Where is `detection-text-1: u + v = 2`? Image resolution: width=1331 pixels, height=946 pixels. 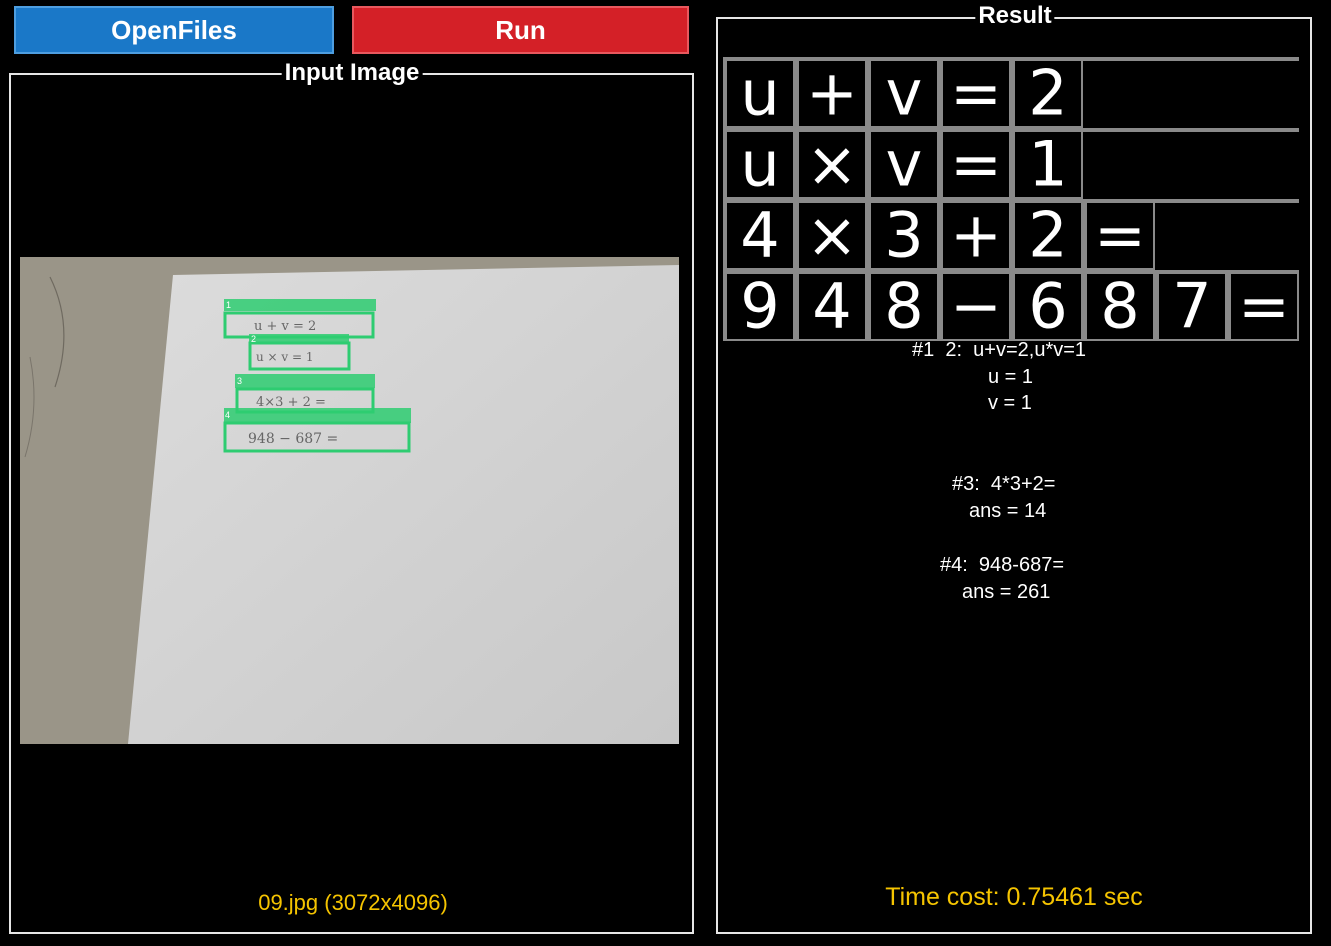
detection-text-1: u + v = 2 is located at coordinates (285, 326).